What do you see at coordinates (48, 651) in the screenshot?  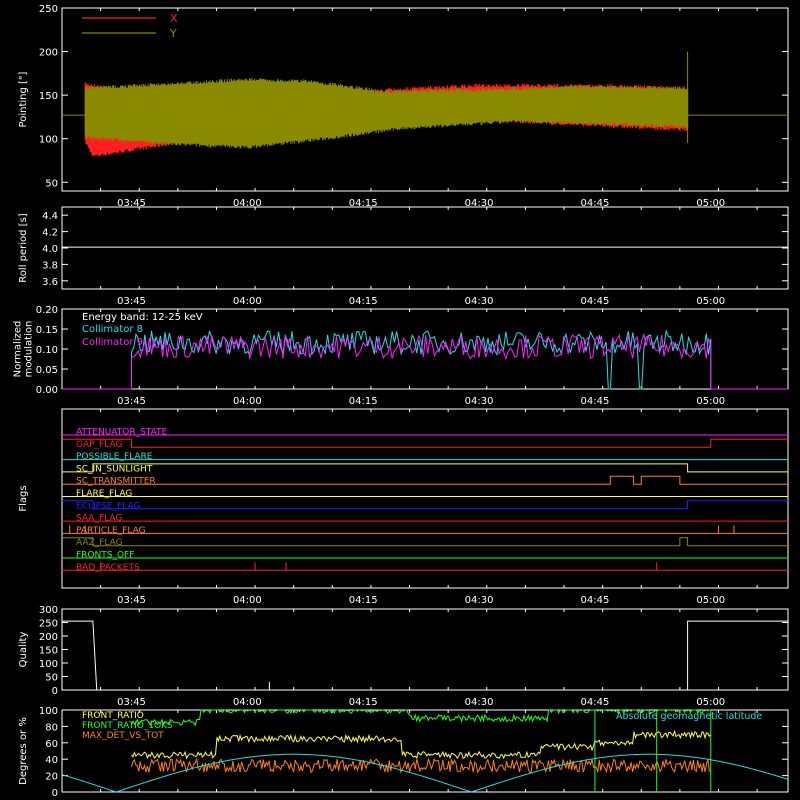 I see `quality-ytick-label: 150` at bounding box center [48, 651].